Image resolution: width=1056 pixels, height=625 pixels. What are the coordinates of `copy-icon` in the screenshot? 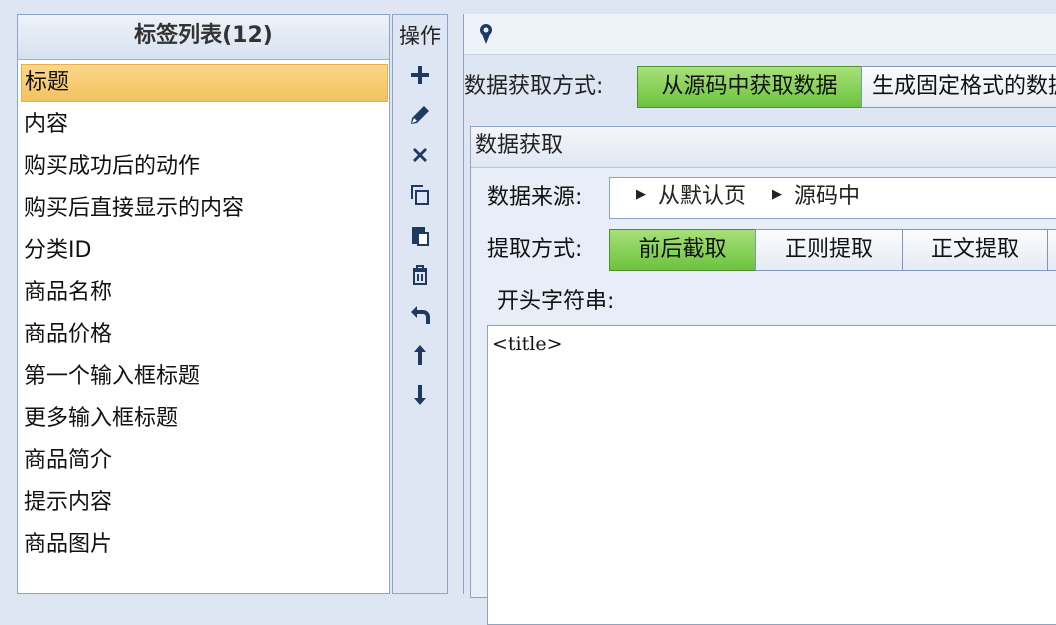 It's located at (420, 195).